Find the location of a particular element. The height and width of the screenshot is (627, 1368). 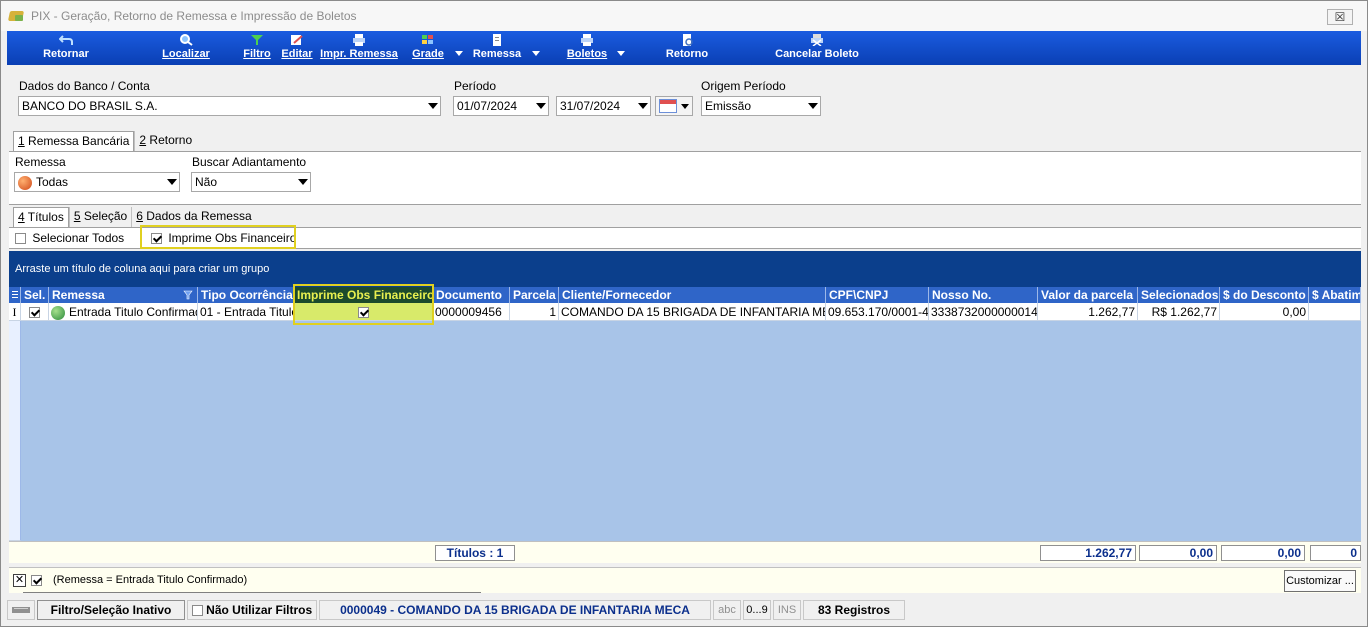

num-indicator: 0...9 is located at coordinates (757, 610).